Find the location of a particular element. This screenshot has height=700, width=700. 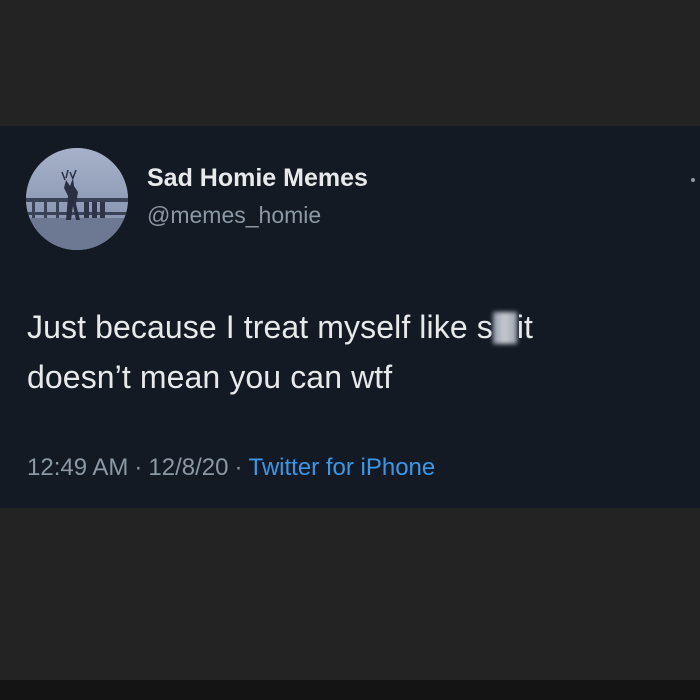

more-options-icon is located at coordinates (693, 180).